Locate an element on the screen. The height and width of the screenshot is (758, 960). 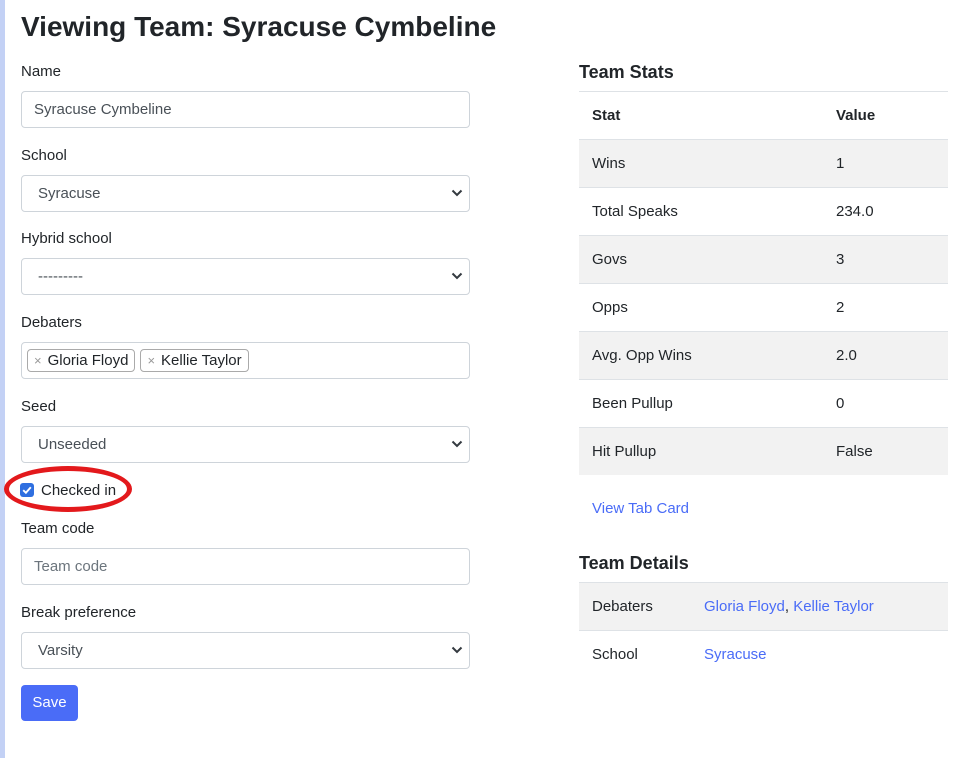
debater-chip: × Kellie Taylor is located at coordinates (194, 360).